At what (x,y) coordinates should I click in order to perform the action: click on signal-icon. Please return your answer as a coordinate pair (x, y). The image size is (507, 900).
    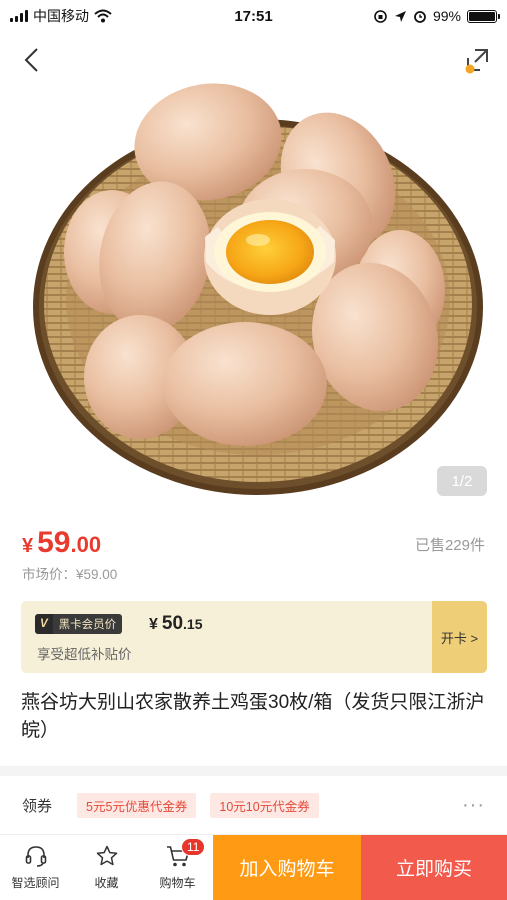
    Looking at the image, I should click on (19, 16).